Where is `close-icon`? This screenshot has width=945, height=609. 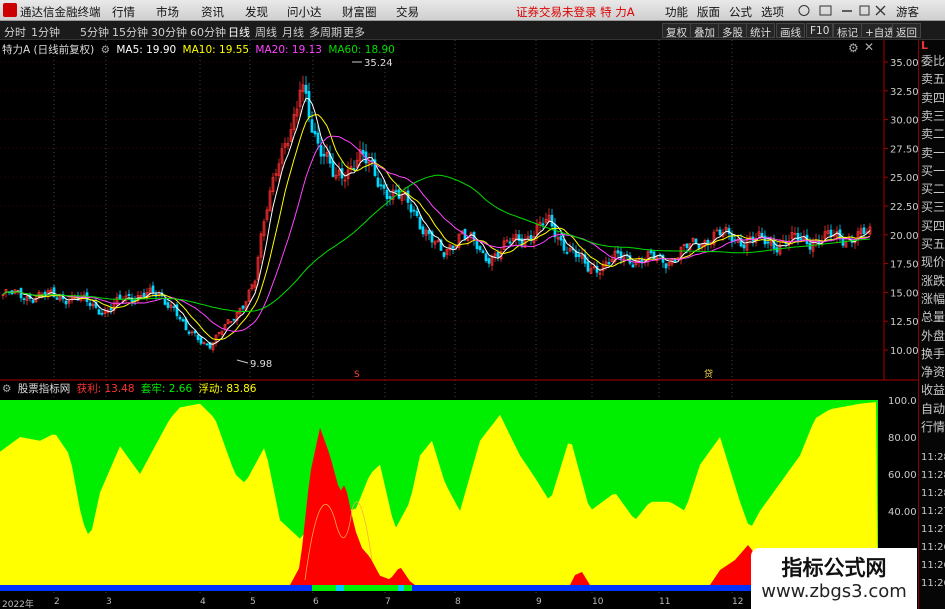
close-icon is located at coordinates (880, 10).